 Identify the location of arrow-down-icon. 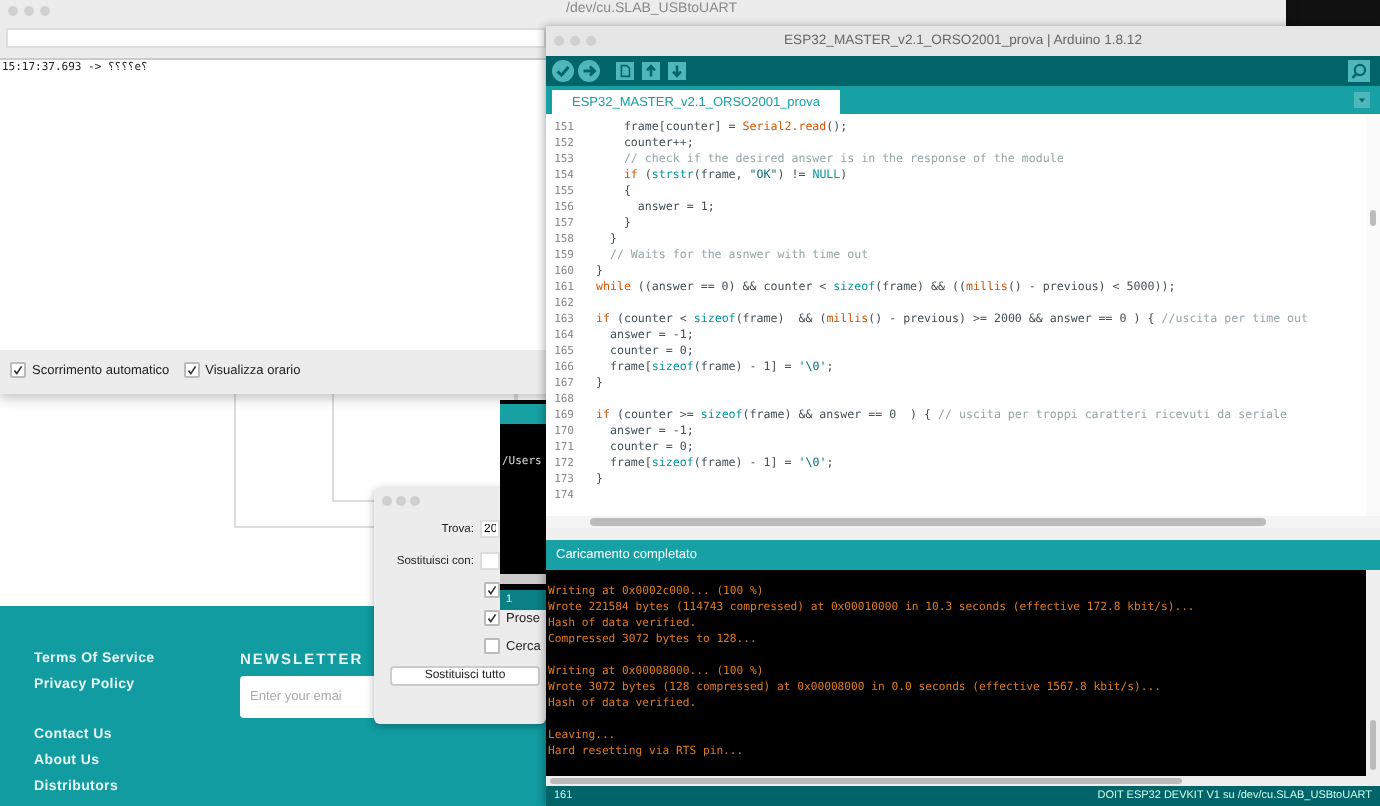
(677, 71).